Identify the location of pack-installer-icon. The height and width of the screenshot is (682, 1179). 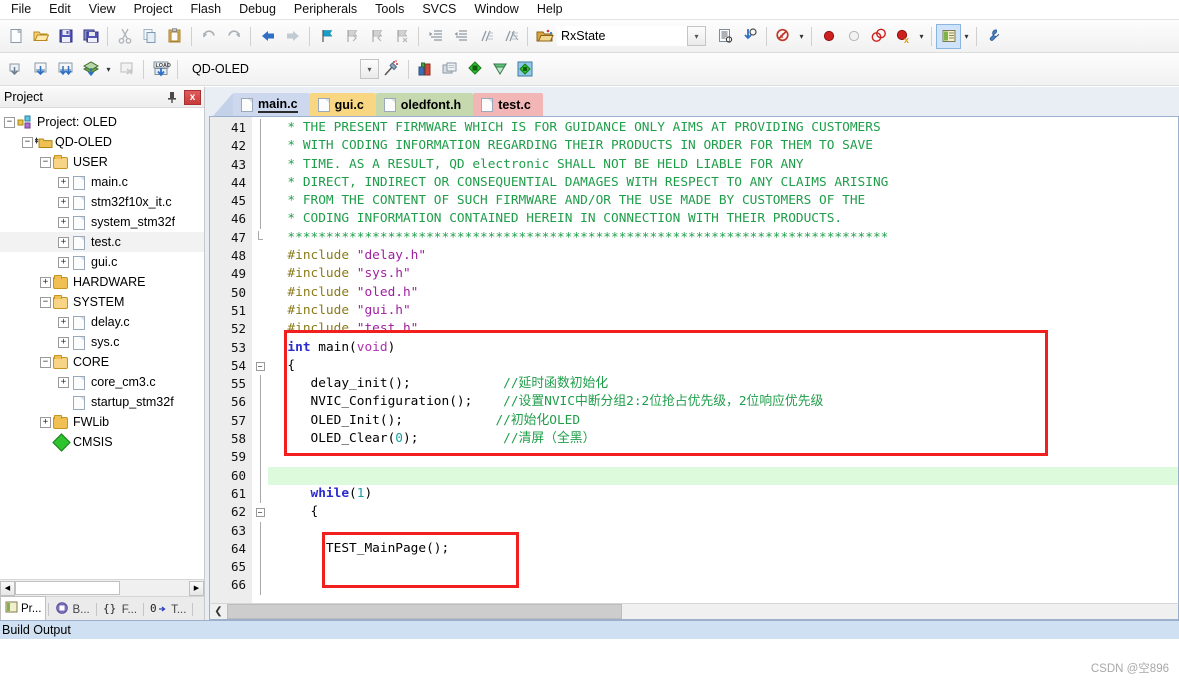
(500, 69).